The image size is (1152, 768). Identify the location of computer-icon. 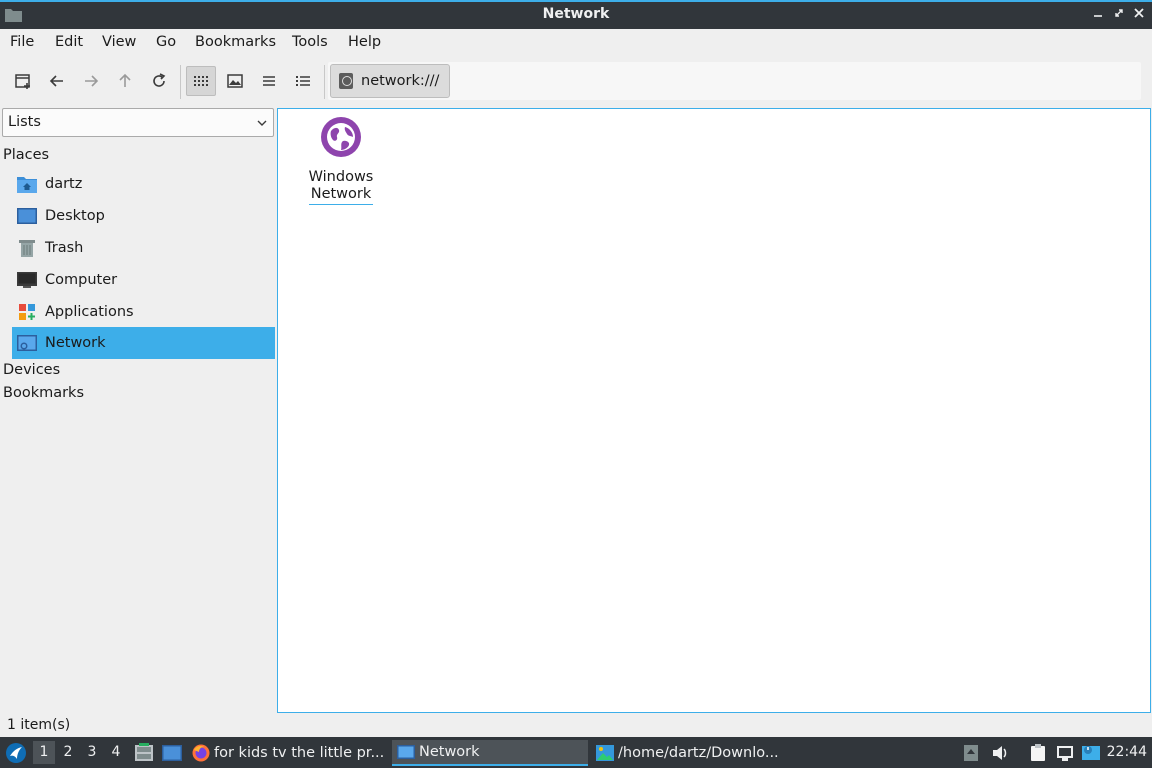
(27, 280).